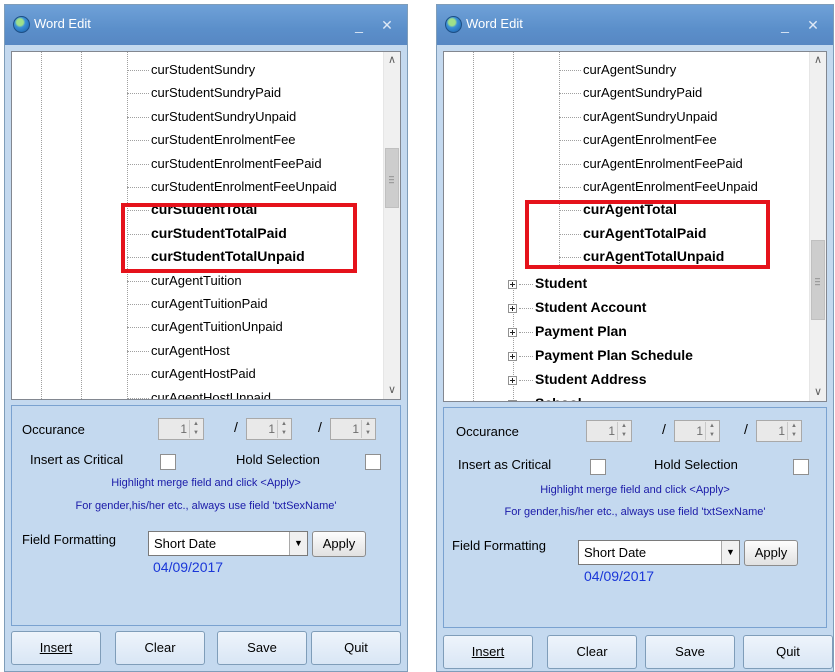 The width and height of the screenshot is (835, 672). I want to click on tree-item: curAgentSundryUnpaid, so click(638, 116).